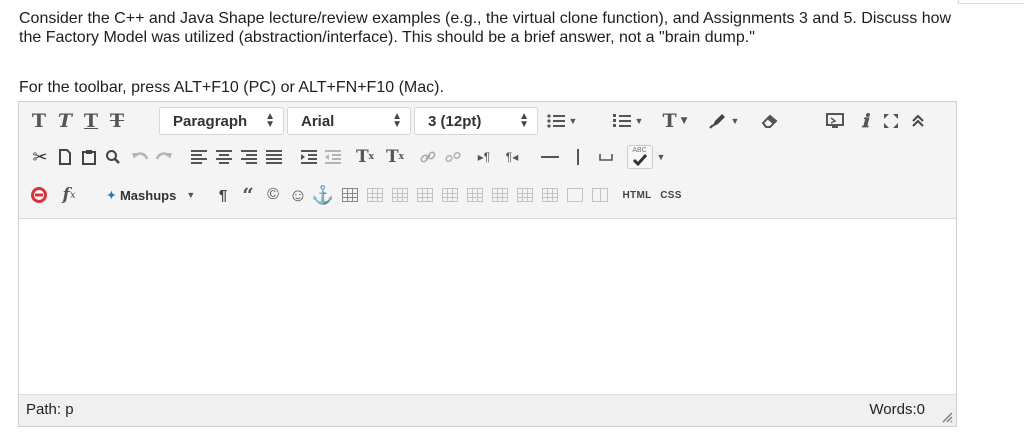 The width and height of the screenshot is (1024, 438). What do you see at coordinates (66, 195) in the screenshot?
I see `formula-icon: f` at bounding box center [66, 195].